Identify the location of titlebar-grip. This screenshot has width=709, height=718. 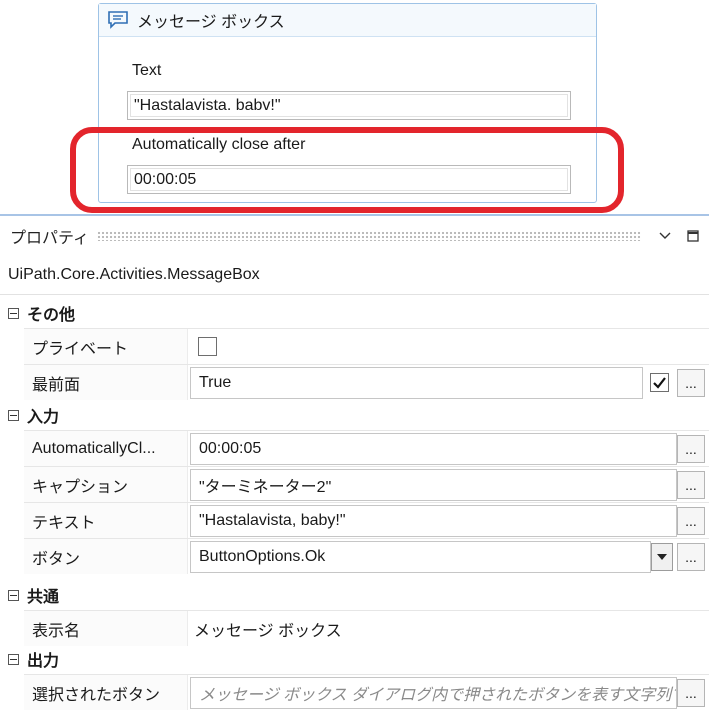
(369, 236).